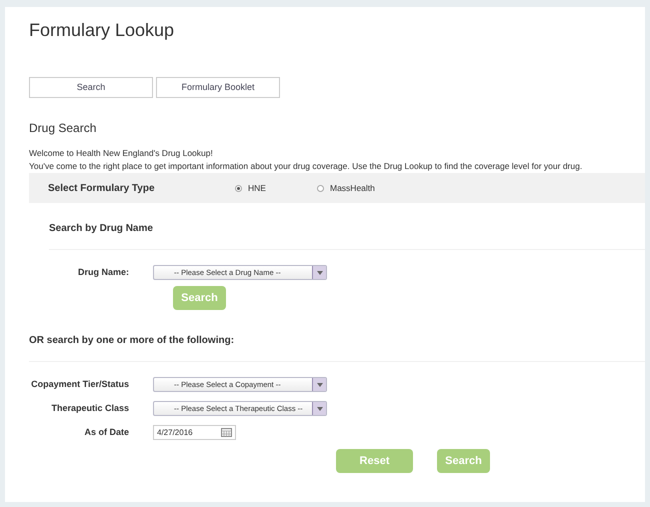 This screenshot has width=650, height=507. What do you see at coordinates (218, 87) in the screenshot?
I see `tab: Formulary Booklet` at bounding box center [218, 87].